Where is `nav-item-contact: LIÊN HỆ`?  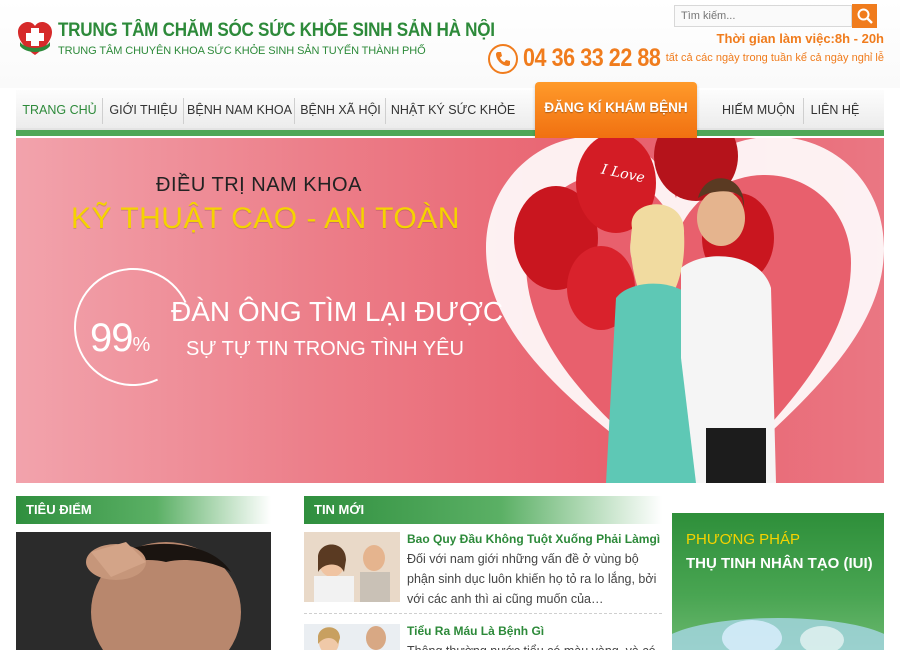
nav-item-contact: LIÊN HỆ is located at coordinates (835, 110).